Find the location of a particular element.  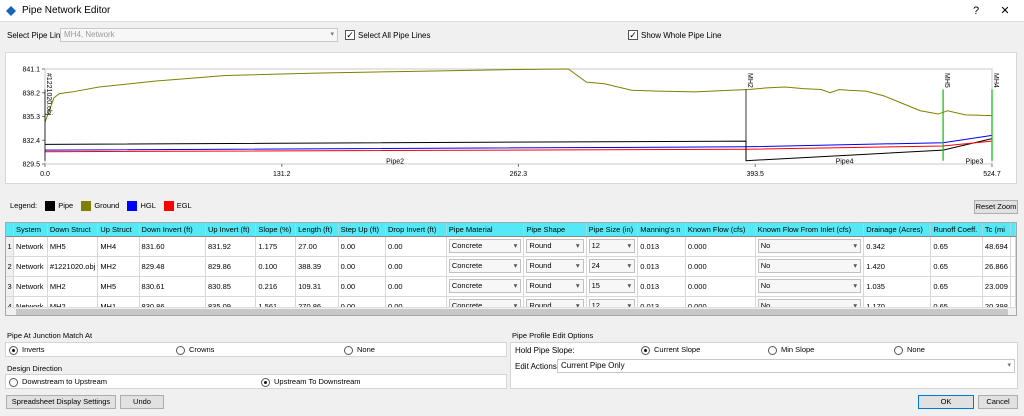

radio-crowns: Crowns is located at coordinates (195, 350).